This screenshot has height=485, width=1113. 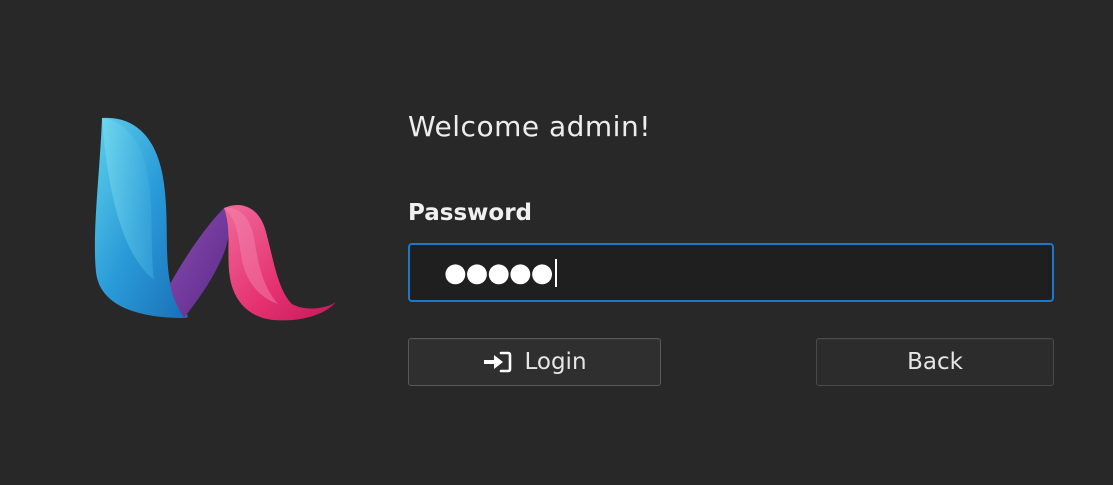 I want to click on back-button: Back, so click(x=935, y=362).